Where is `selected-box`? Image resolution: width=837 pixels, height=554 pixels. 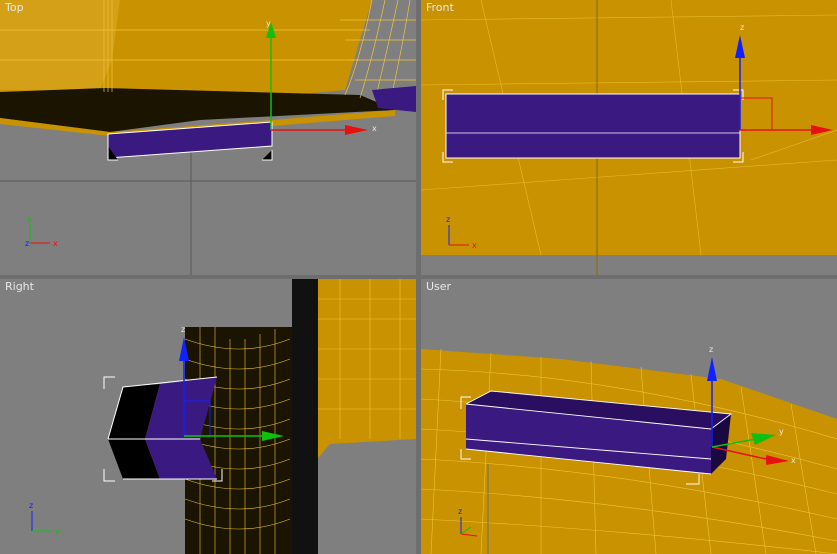
selected-box is located at coordinates (593, 126).